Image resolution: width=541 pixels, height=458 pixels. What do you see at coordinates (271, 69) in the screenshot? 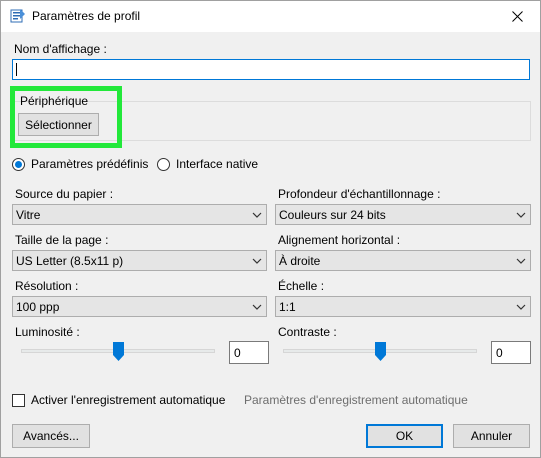
I see `display-name-input` at bounding box center [271, 69].